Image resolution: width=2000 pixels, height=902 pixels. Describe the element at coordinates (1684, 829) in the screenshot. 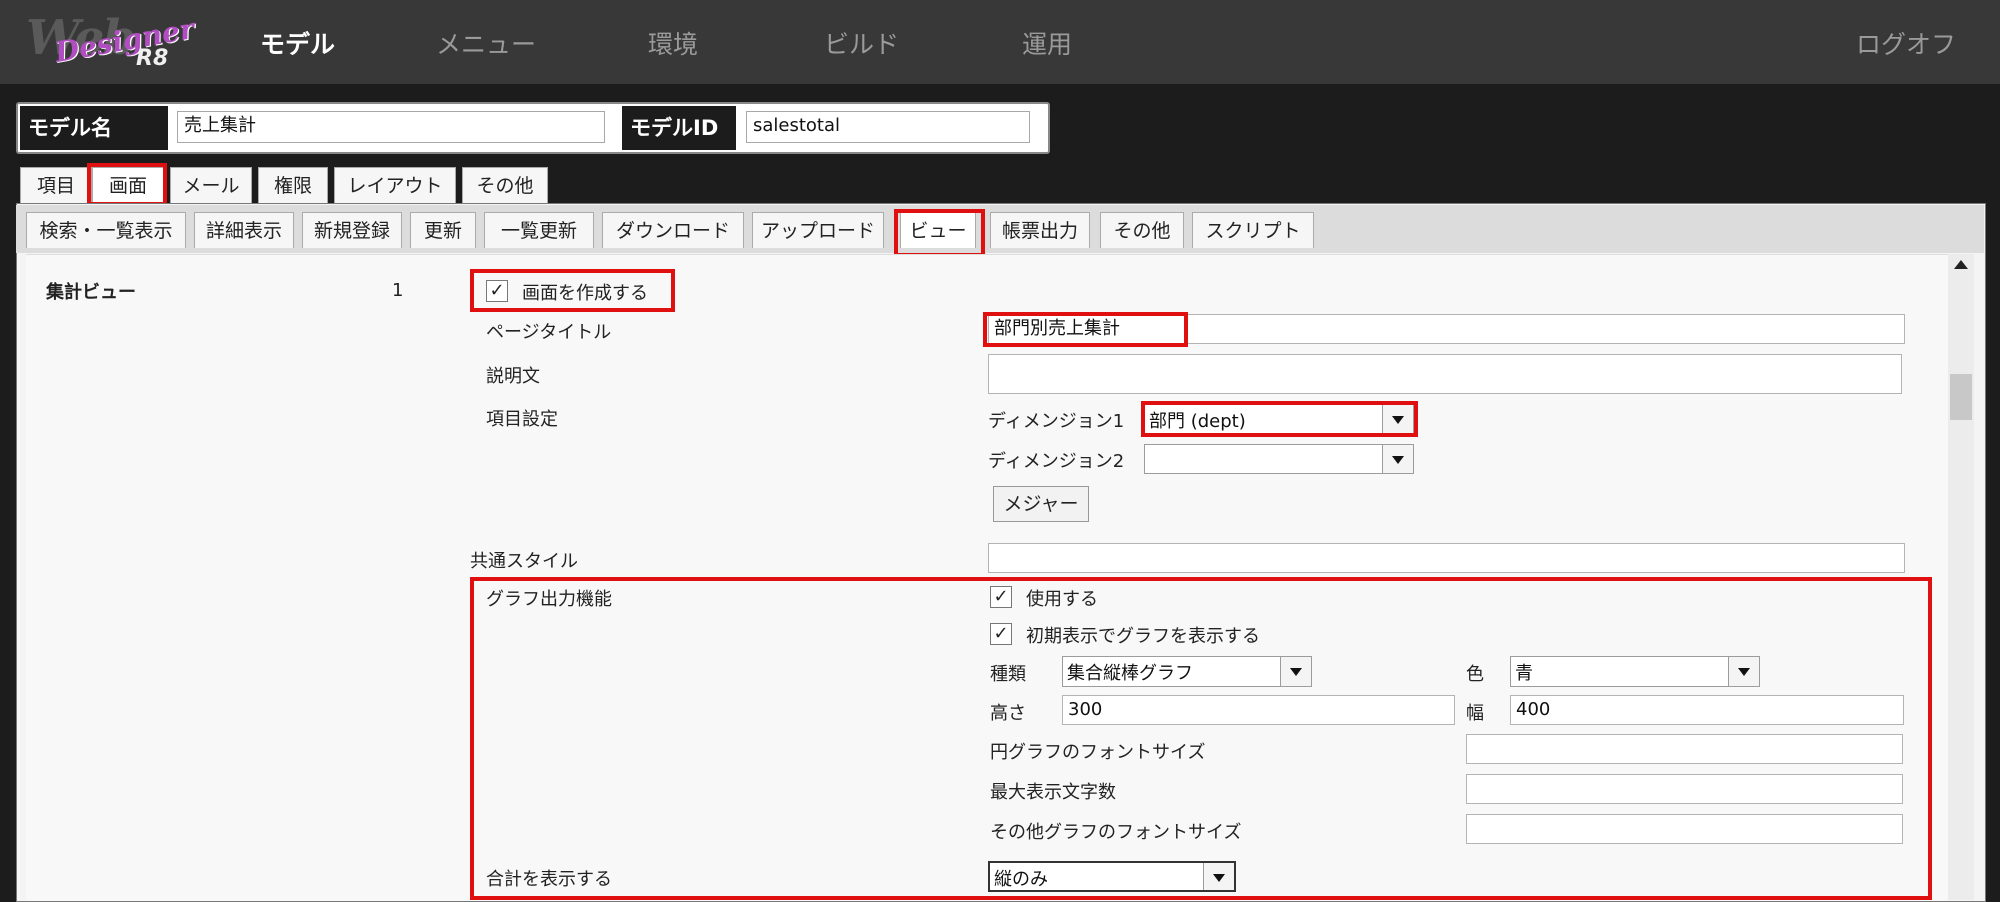

I see `other-font-size-input` at that location.